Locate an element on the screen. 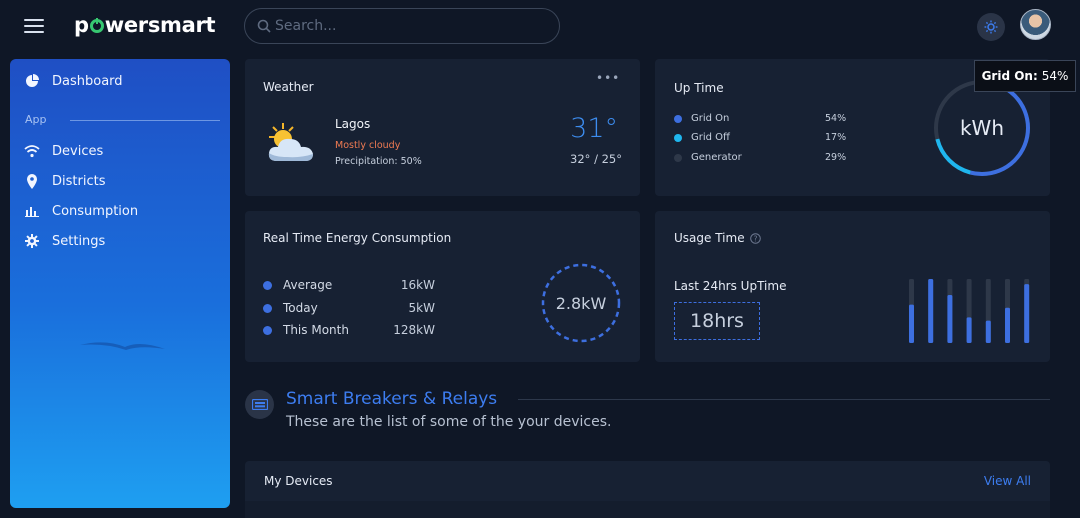 The image size is (1080, 518). usage-value: 18hrs is located at coordinates (717, 321).